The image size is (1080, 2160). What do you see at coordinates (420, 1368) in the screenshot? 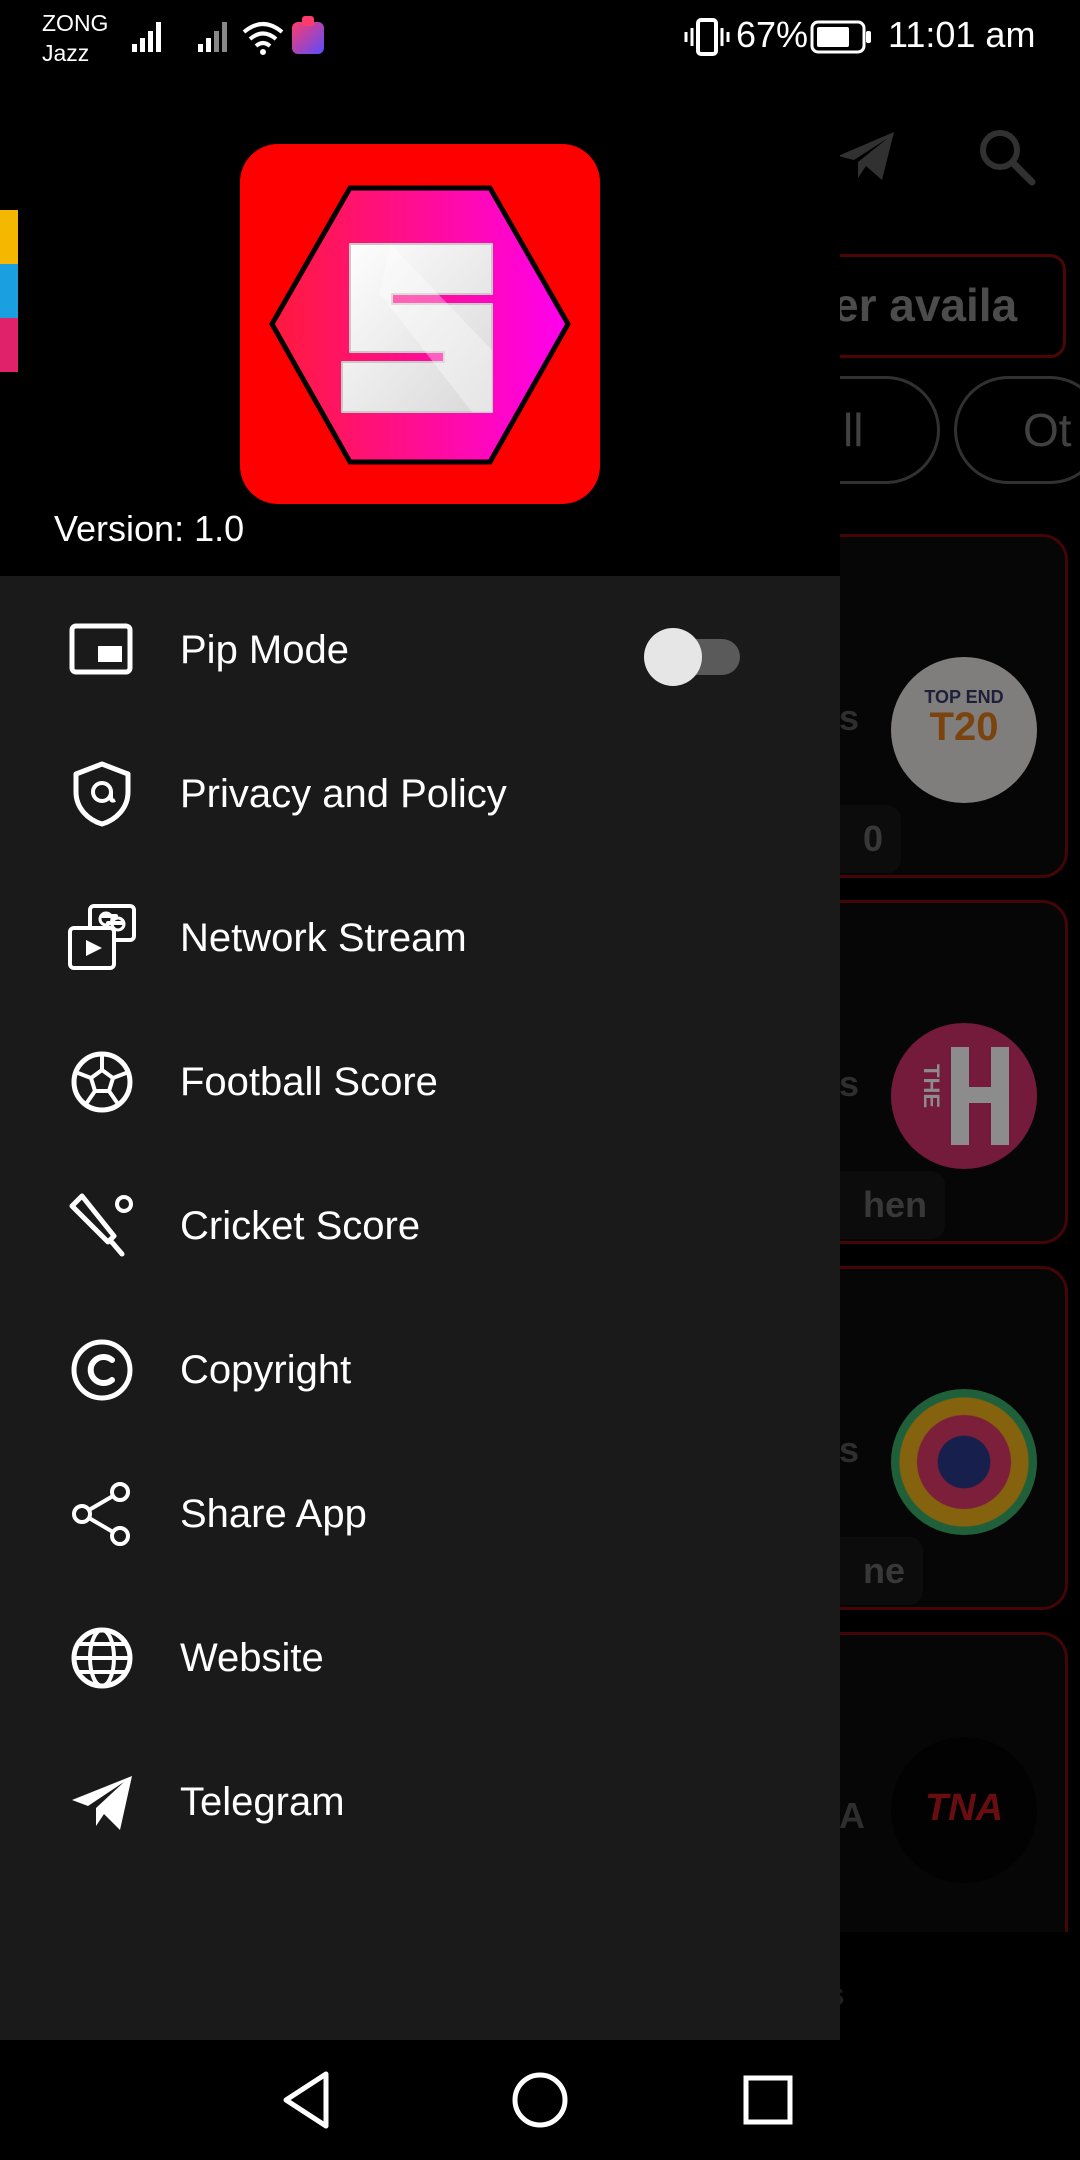
I see `menu-item-copyright: Copyright` at bounding box center [420, 1368].